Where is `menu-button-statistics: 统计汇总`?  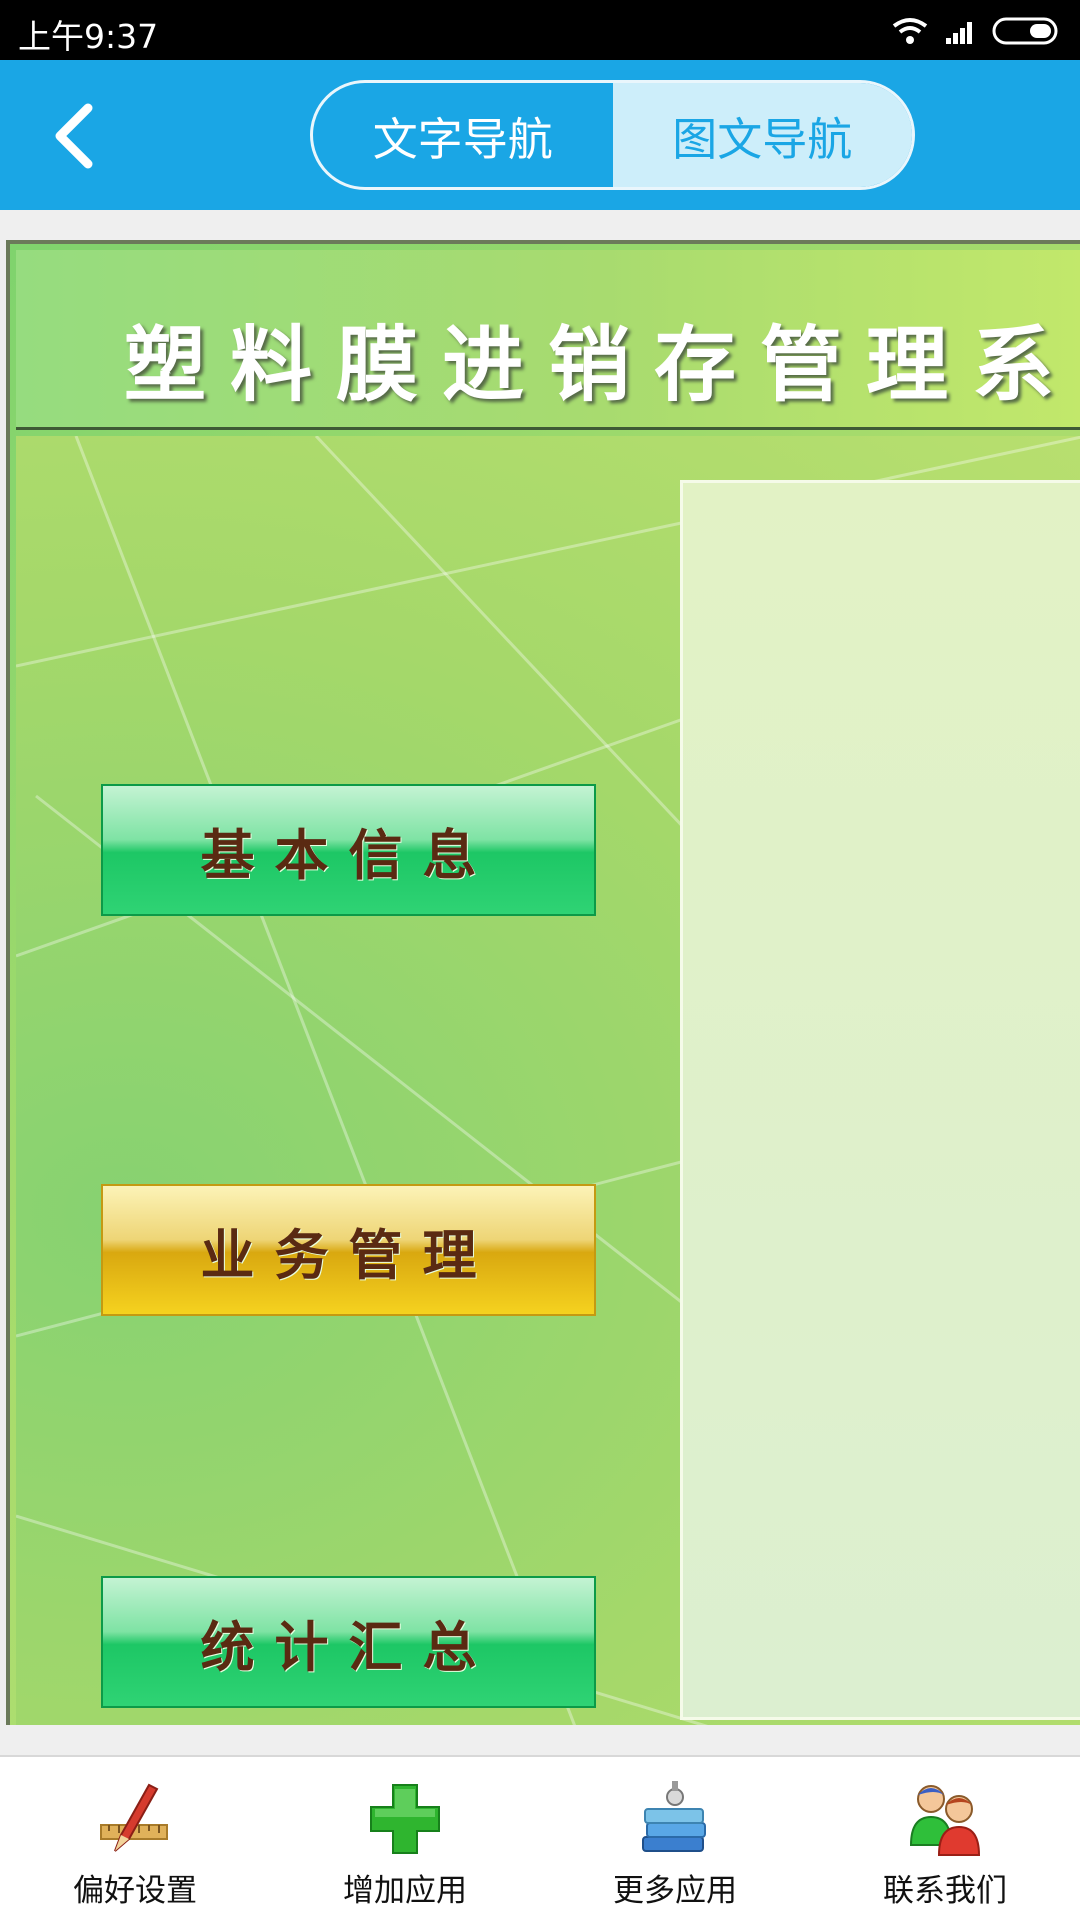
menu-button-statistics: 统计汇总 is located at coordinates (348, 1642).